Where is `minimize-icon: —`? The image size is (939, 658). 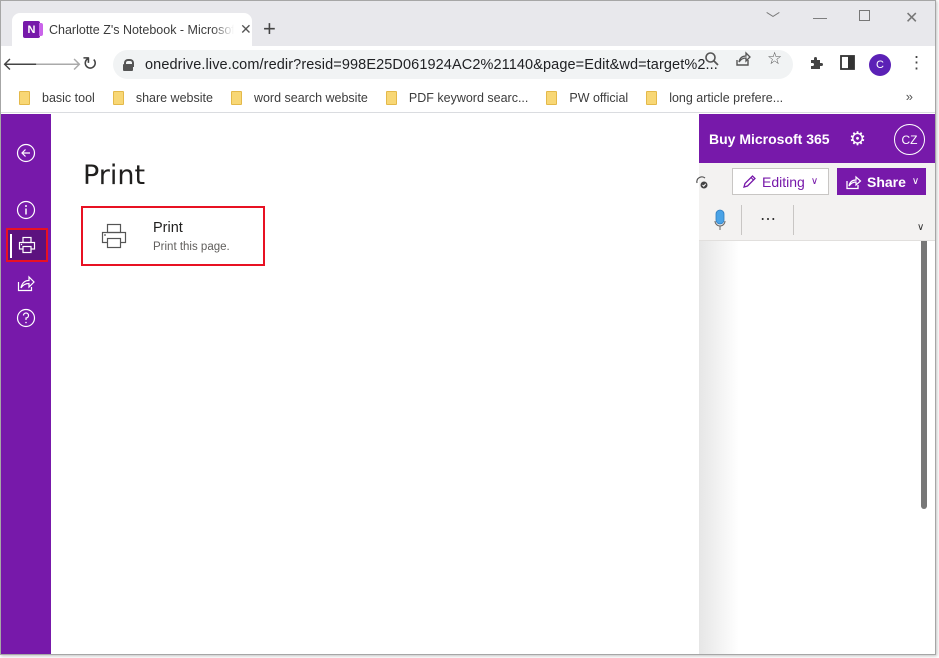 minimize-icon: — is located at coordinates (820, 17).